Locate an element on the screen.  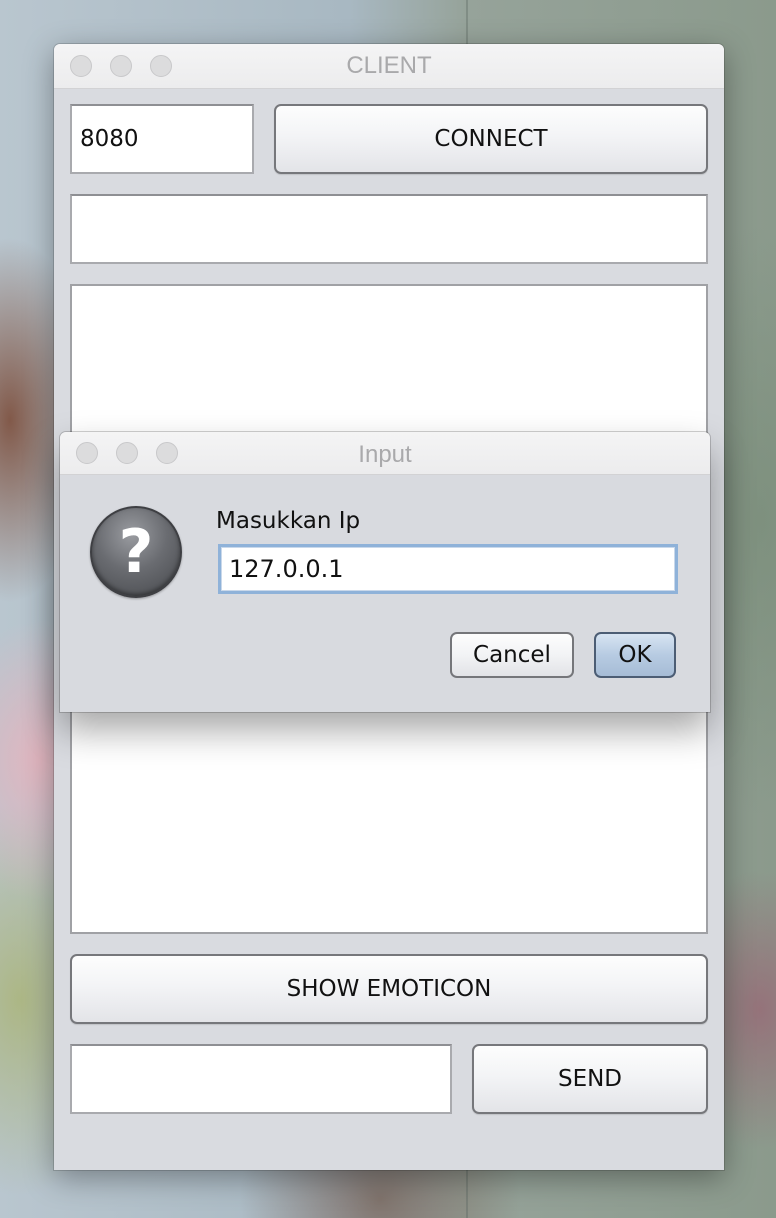
connect-button: CONNECT is located at coordinates (491, 139).